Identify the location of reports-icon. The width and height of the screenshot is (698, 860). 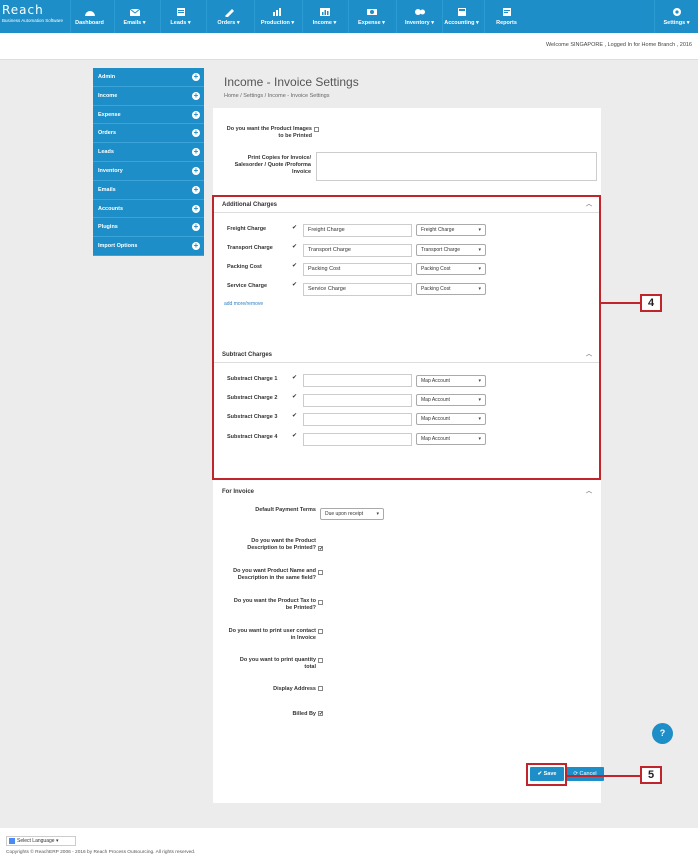
(507, 12).